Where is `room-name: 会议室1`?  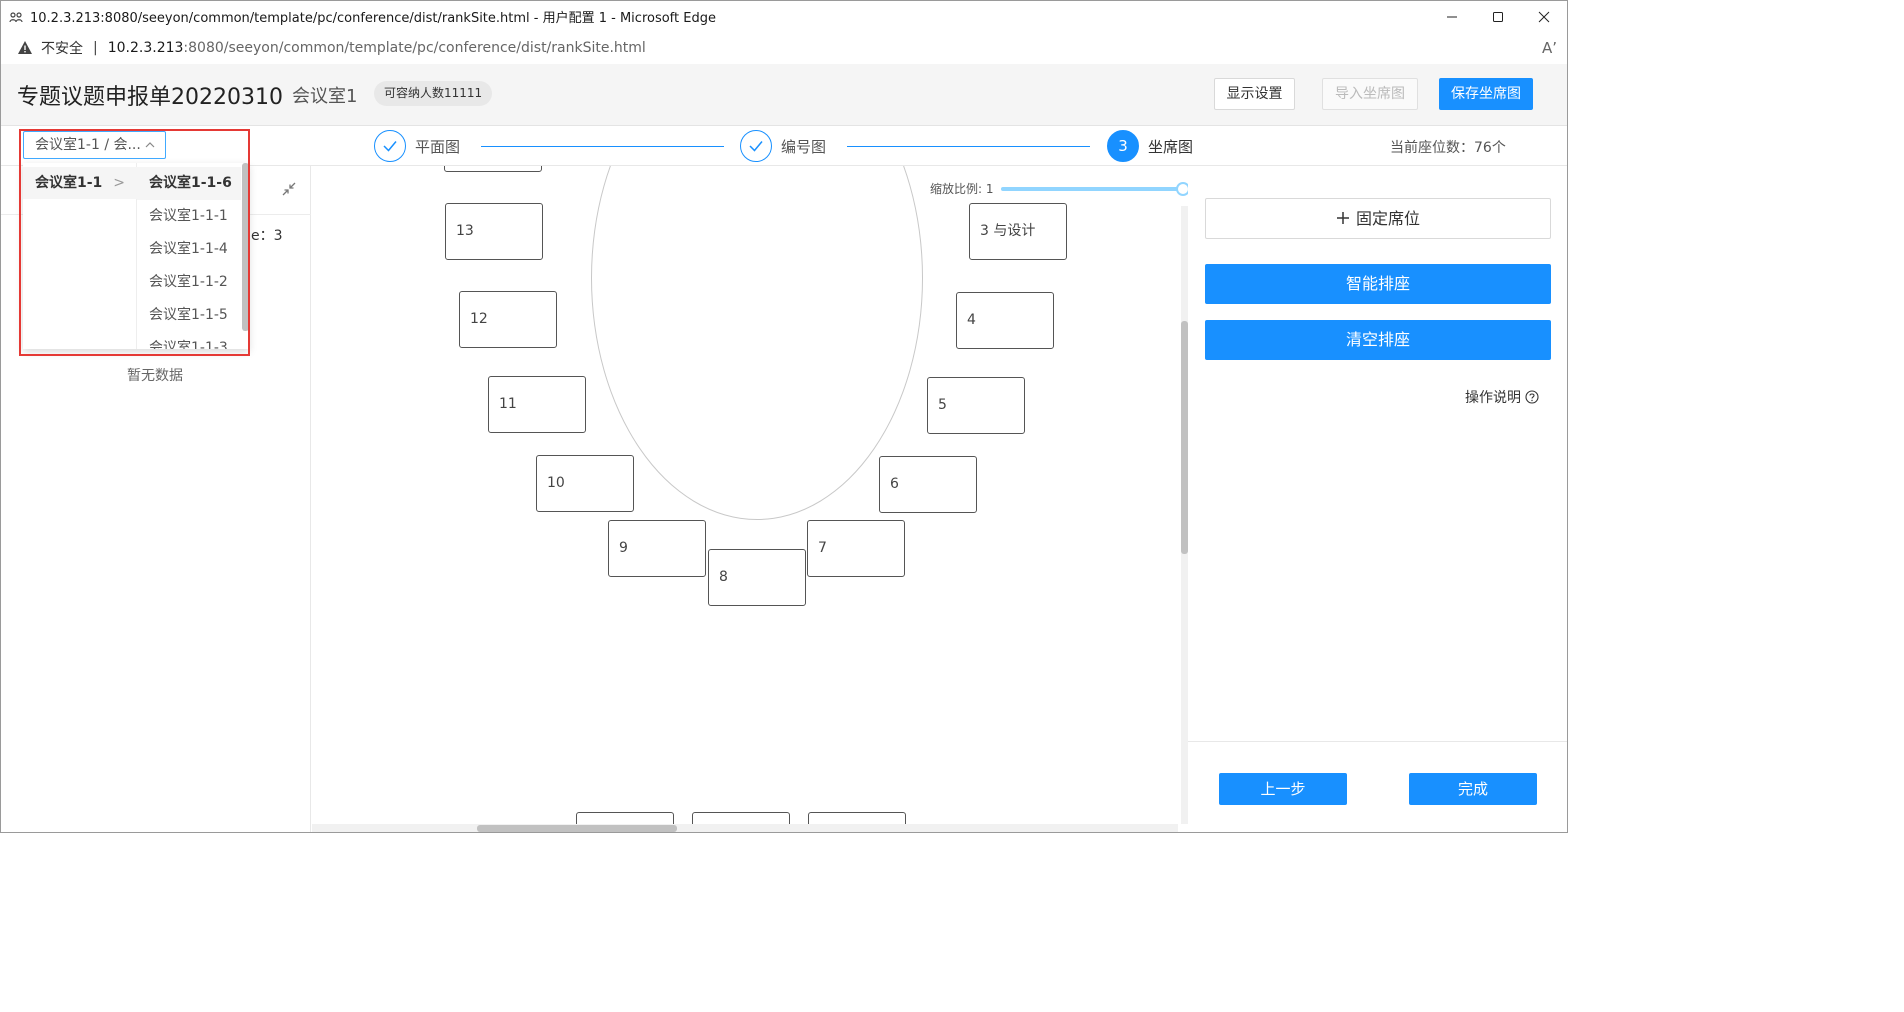
room-name: 会议室1 is located at coordinates (325, 96).